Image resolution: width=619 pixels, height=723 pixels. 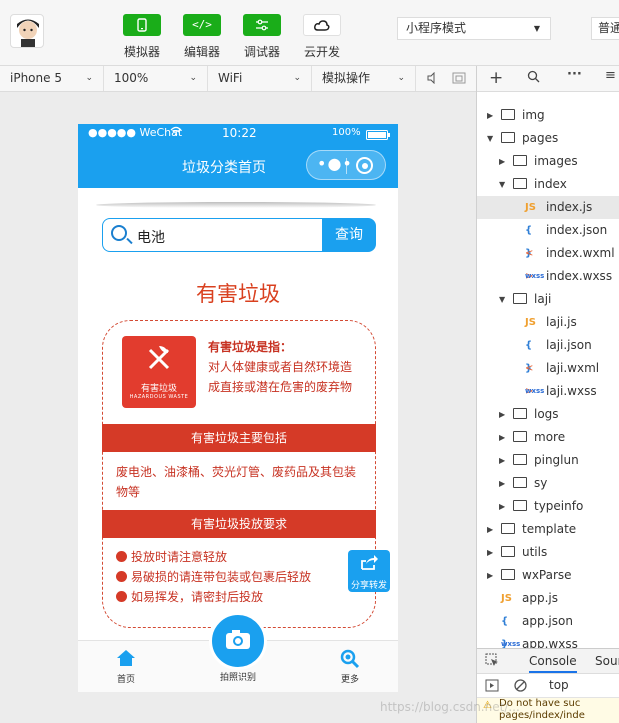 I want to click on tree-file: { } app.json, so click(x=548, y=630).